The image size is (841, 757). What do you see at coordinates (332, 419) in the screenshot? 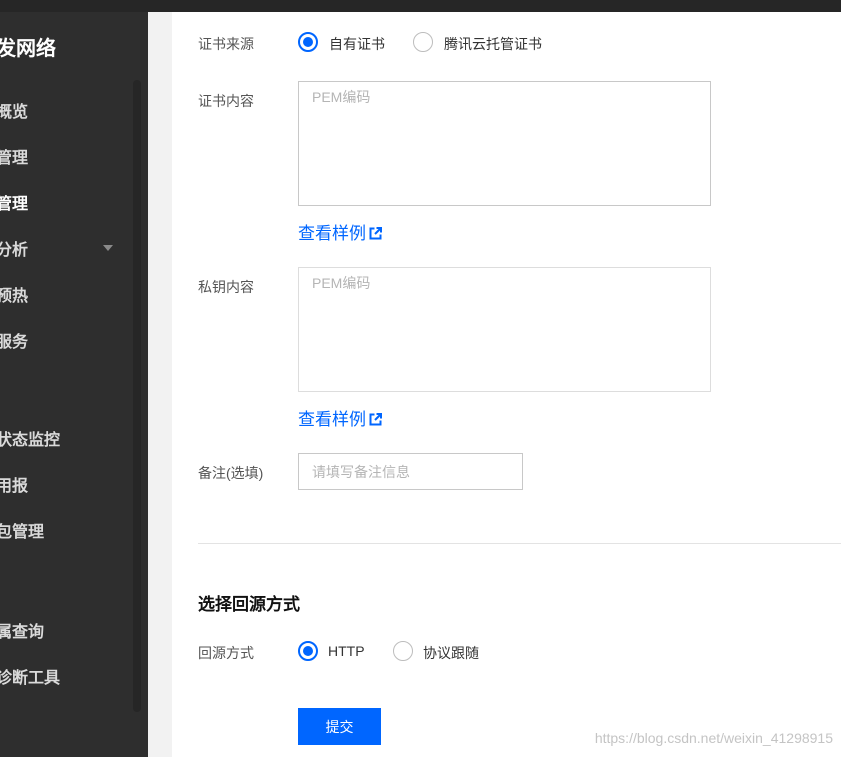
I see `private-key-example-link-label: 查看样例` at bounding box center [332, 419].